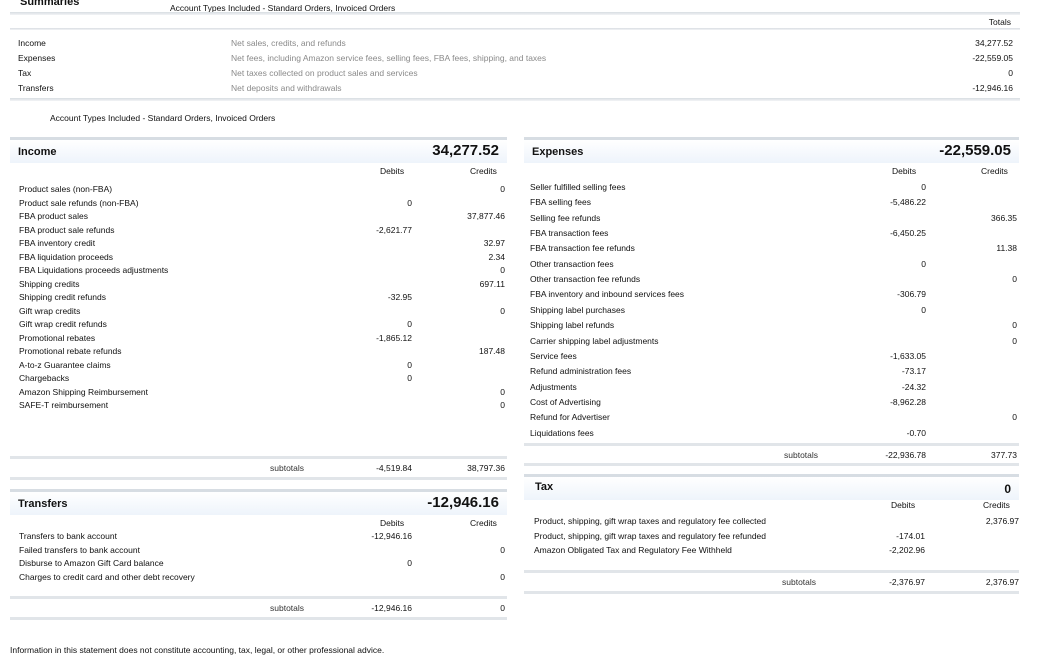 The height and width of the screenshot is (672, 1043). Describe the element at coordinates (258, 150) in the screenshot. I see `income-header: Income 34,277.52` at that location.